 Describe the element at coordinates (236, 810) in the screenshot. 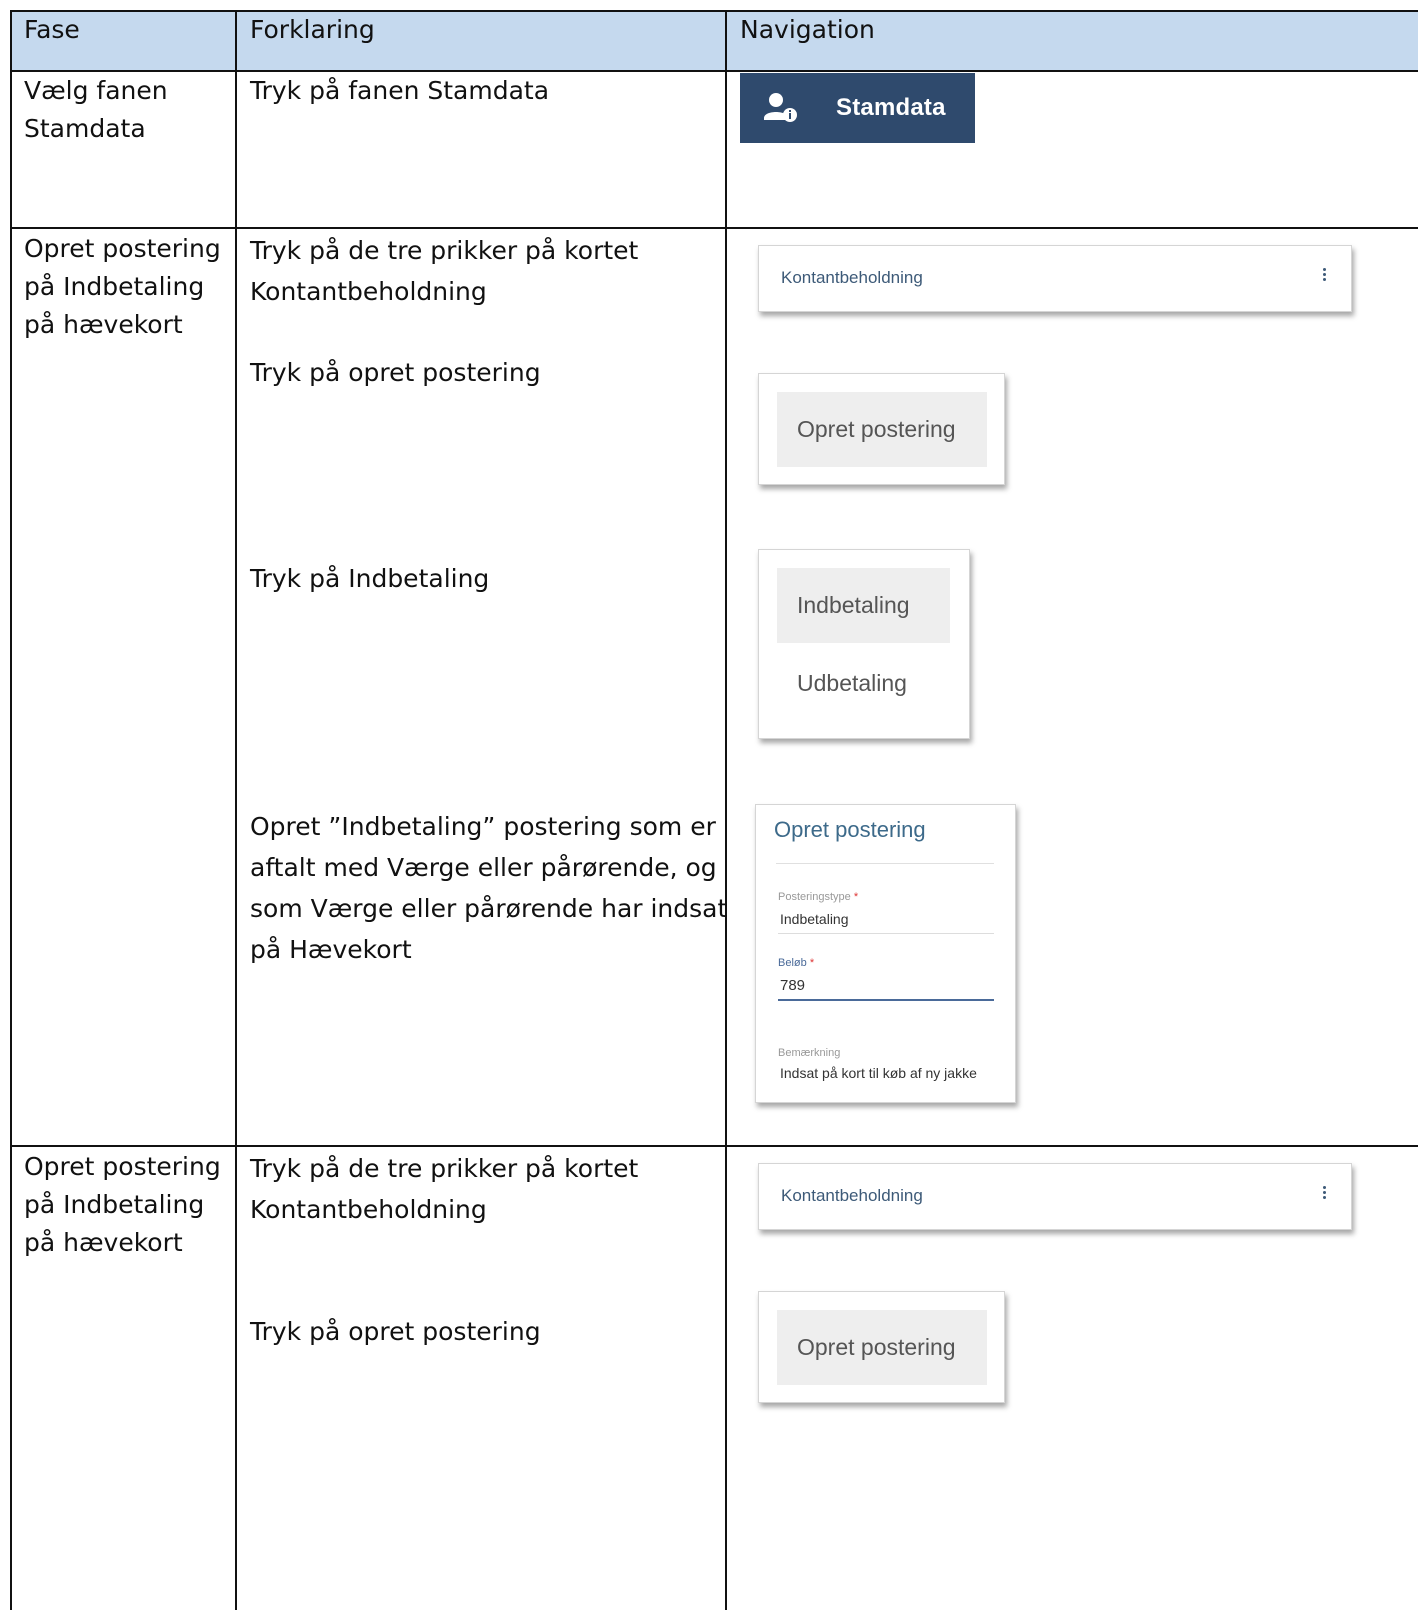

I see `table-column-divider` at that location.